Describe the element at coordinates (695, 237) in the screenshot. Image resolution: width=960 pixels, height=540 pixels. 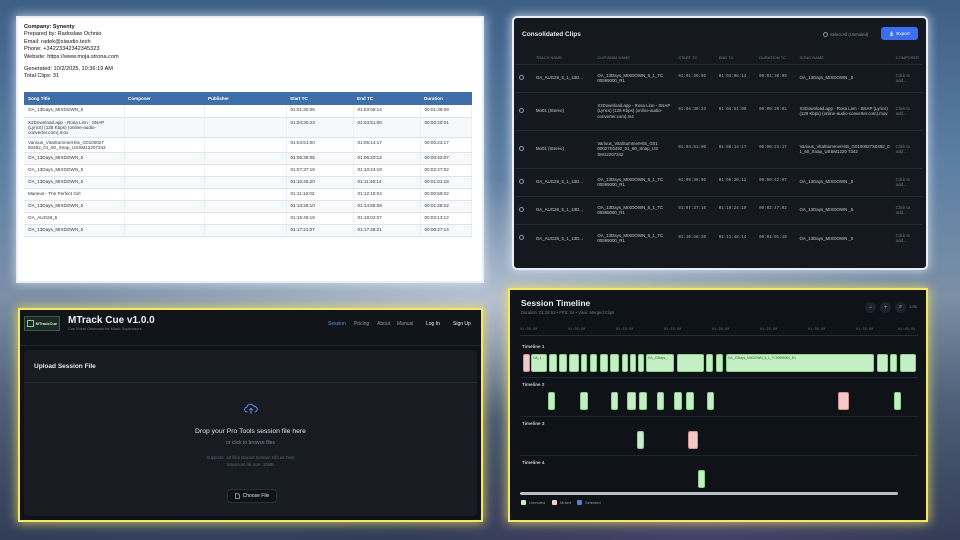
I see `clip-cell: 01:10:46:20` at that location.